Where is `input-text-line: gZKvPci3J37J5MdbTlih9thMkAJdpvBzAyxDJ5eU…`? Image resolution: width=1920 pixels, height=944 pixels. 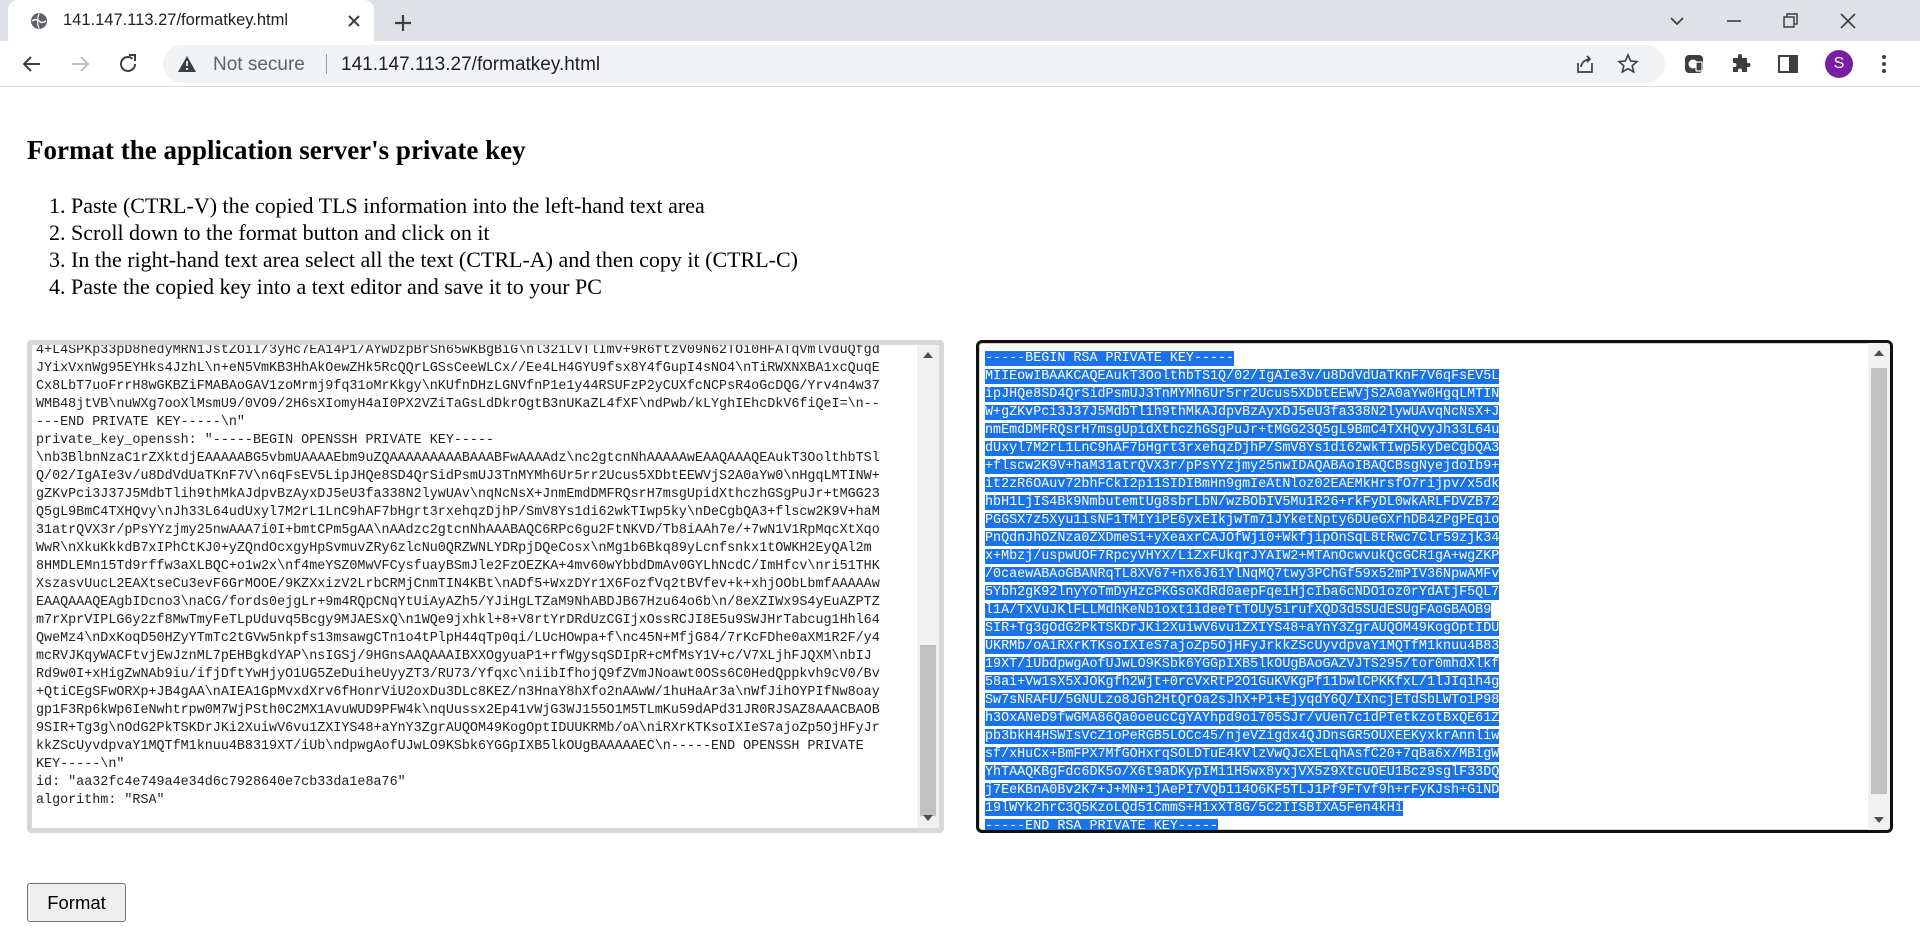
input-text-line: gZKvPci3J37J5MdbTlih9thMkAJdpvBzAyxDJ5eU… is located at coordinates (458, 494).